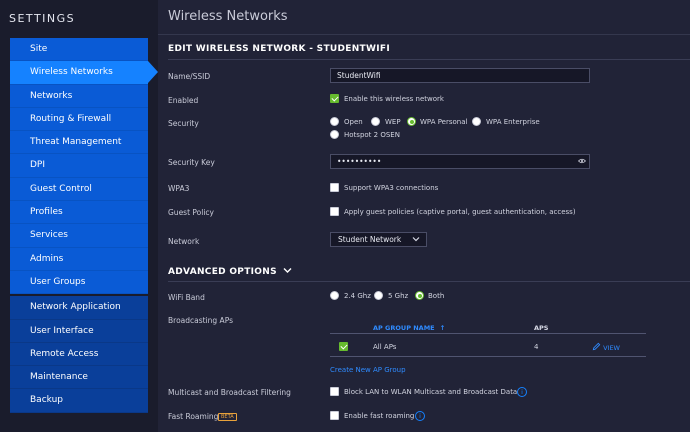 This screenshot has width=690, height=432. Describe the element at coordinates (398, 296) in the screenshot. I see `band-option-5ghz: 5 Ghz` at that location.